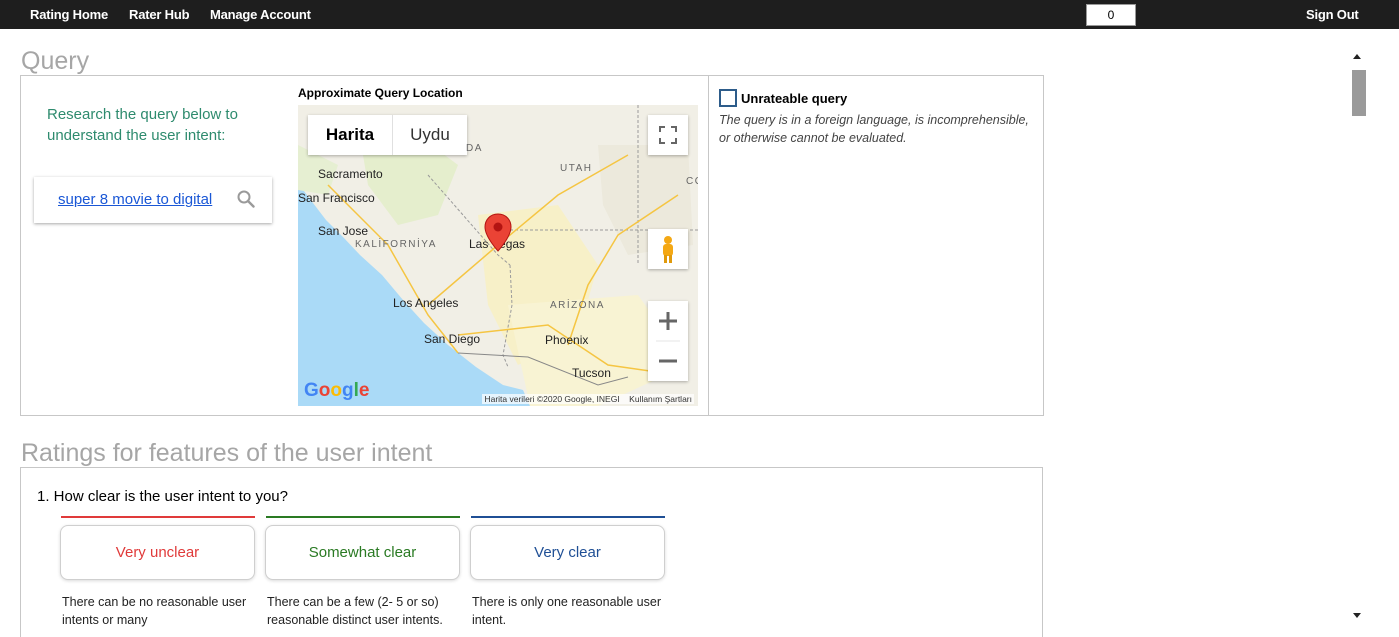 This screenshot has height=637, width=1399. I want to click on map-city-phoenix: Phoenix, so click(567, 340).